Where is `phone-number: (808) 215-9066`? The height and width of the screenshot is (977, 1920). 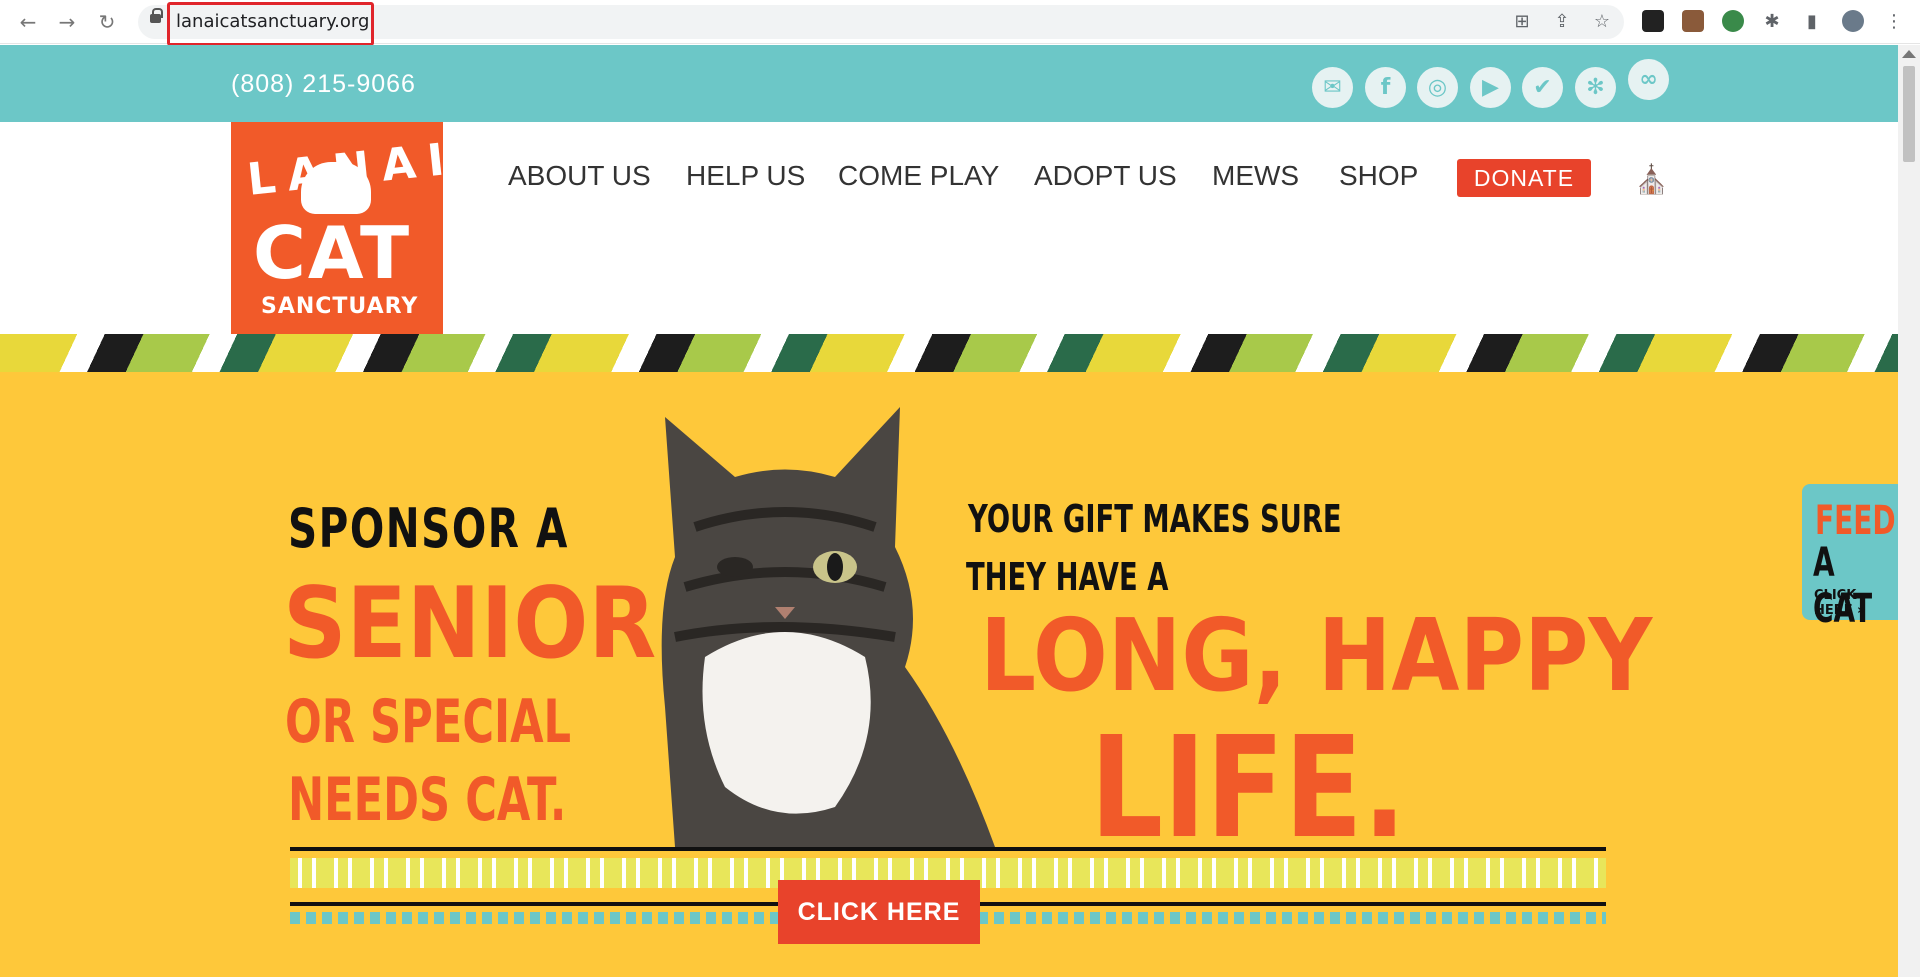 phone-number: (808) 215-9066 is located at coordinates (323, 84).